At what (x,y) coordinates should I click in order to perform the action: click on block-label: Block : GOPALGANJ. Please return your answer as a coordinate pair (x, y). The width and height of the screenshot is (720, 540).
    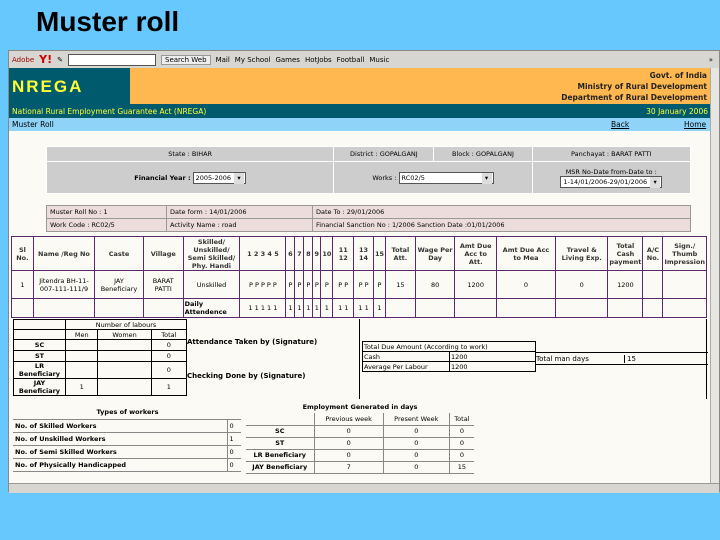
    Looking at the image, I should click on (483, 154).